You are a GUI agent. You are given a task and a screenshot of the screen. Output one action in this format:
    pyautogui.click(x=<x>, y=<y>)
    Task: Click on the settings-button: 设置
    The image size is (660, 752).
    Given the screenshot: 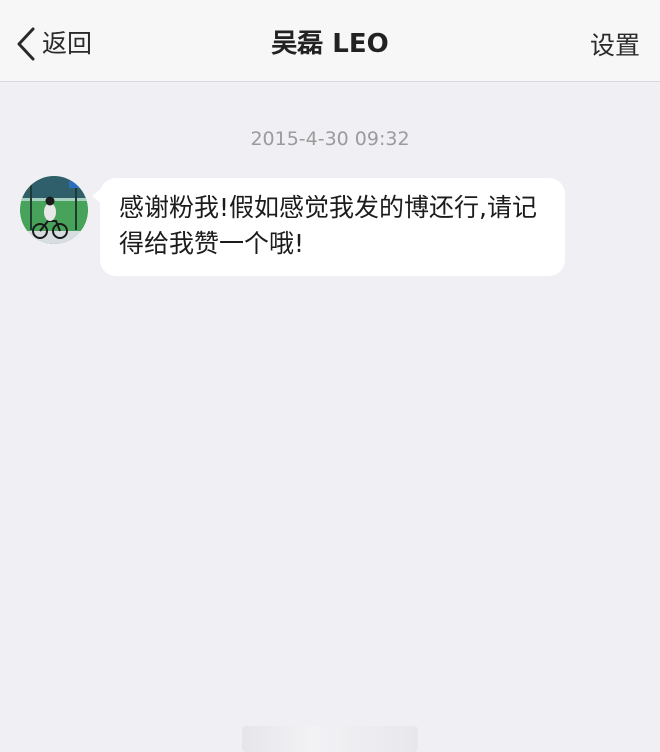 What is the action you would take?
    pyautogui.click(x=615, y=46)
    